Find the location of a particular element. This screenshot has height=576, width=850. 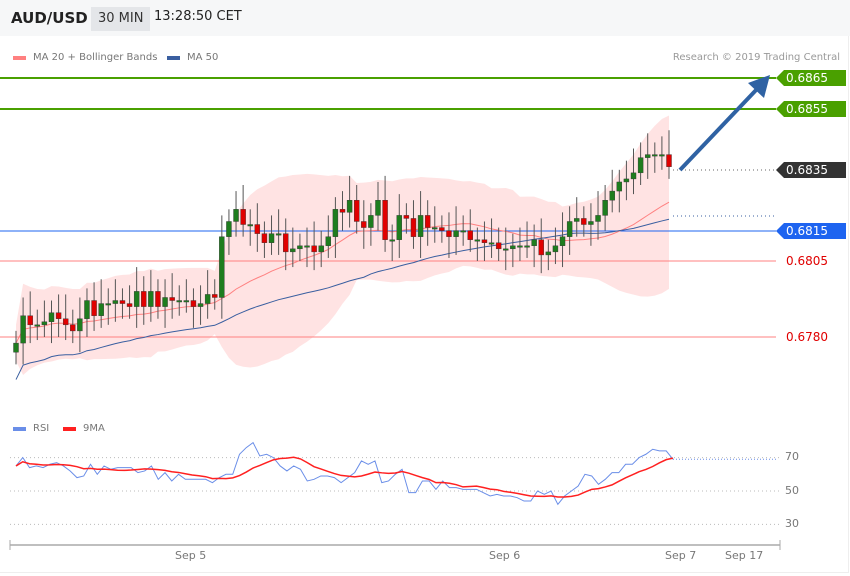

rsi-tick-70: 70 is located at coordinates (792, 456).